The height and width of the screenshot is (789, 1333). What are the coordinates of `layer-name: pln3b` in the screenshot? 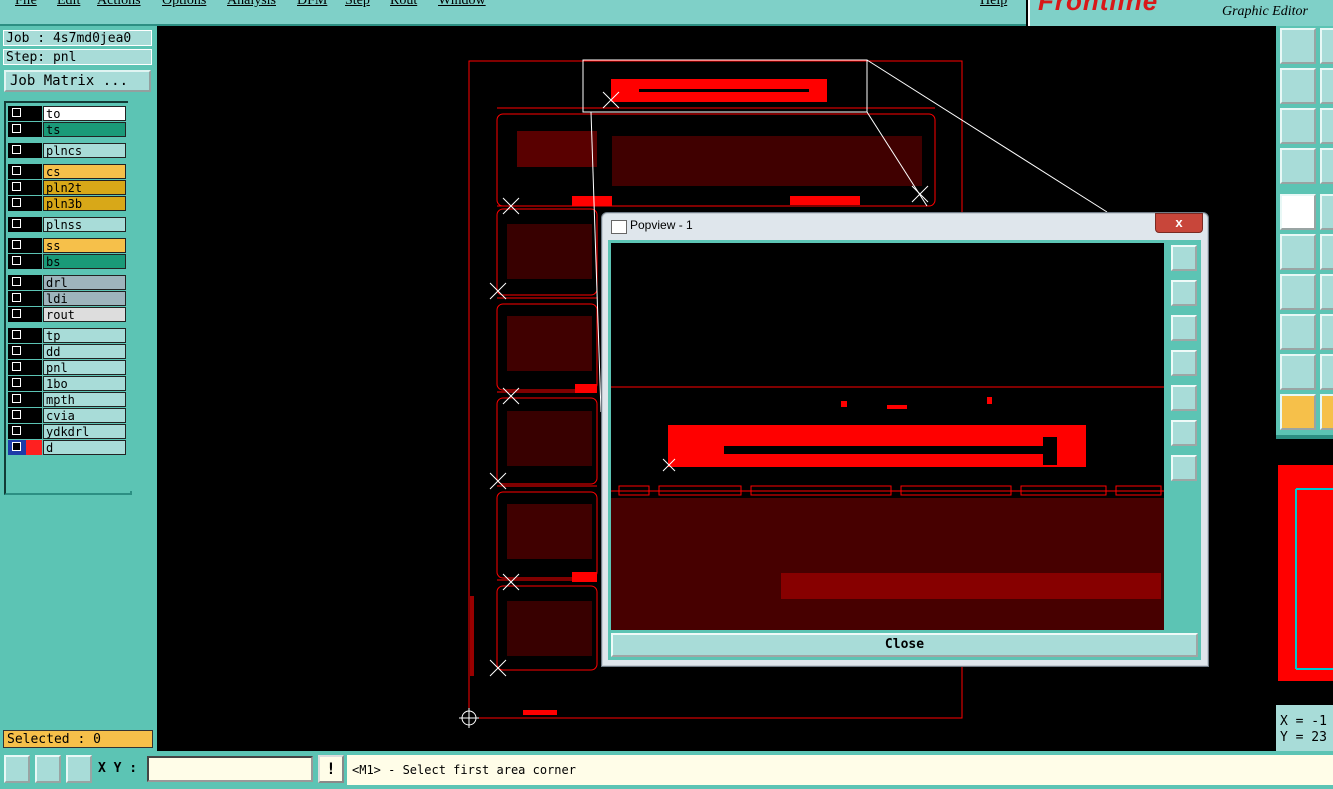 It's located at (84, 203).